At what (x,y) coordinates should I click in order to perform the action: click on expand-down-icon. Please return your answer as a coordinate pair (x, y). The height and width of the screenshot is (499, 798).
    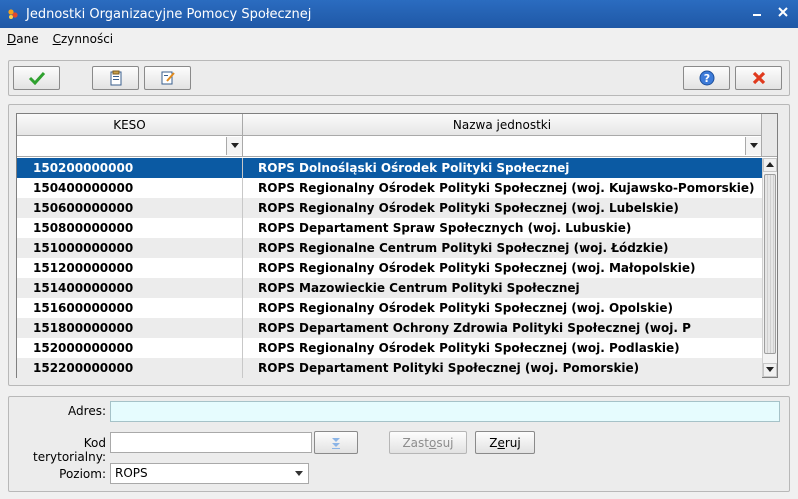
    Looking at the image, I should click on (336, 443).